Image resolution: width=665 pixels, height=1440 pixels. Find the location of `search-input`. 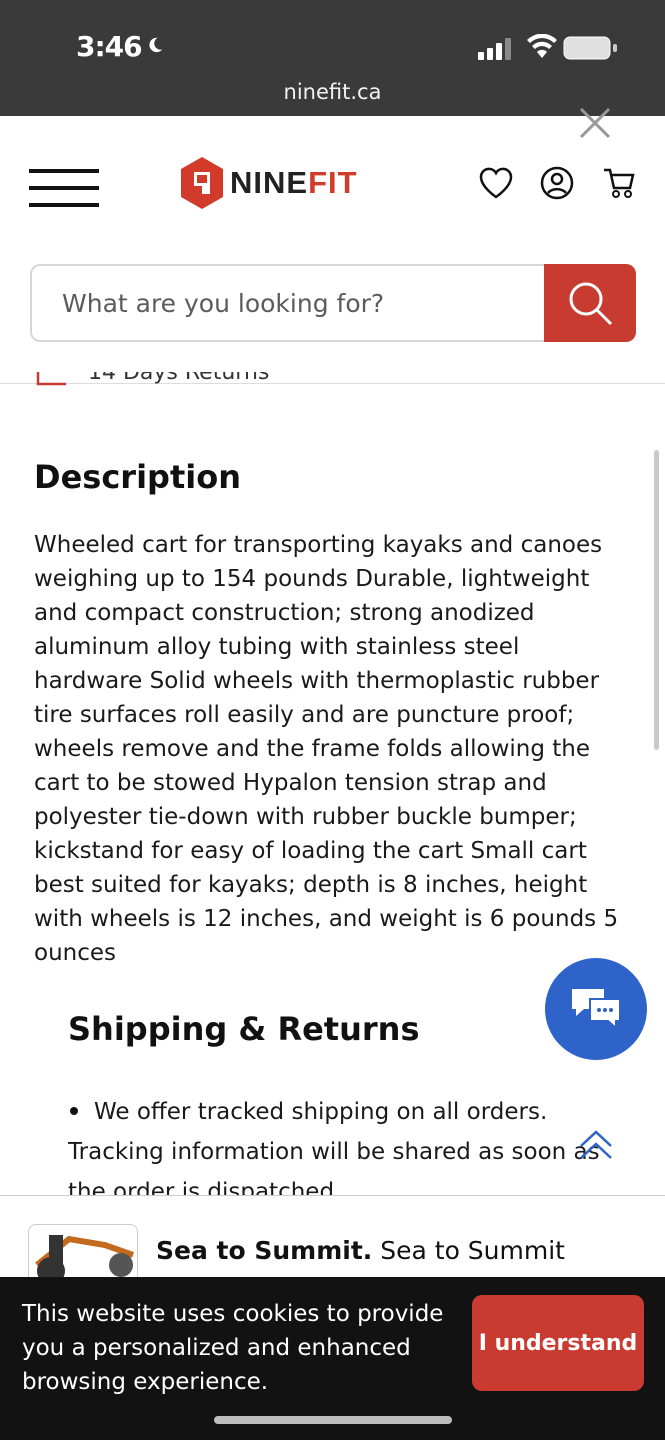

search-input is located at coordinates (290, 303).